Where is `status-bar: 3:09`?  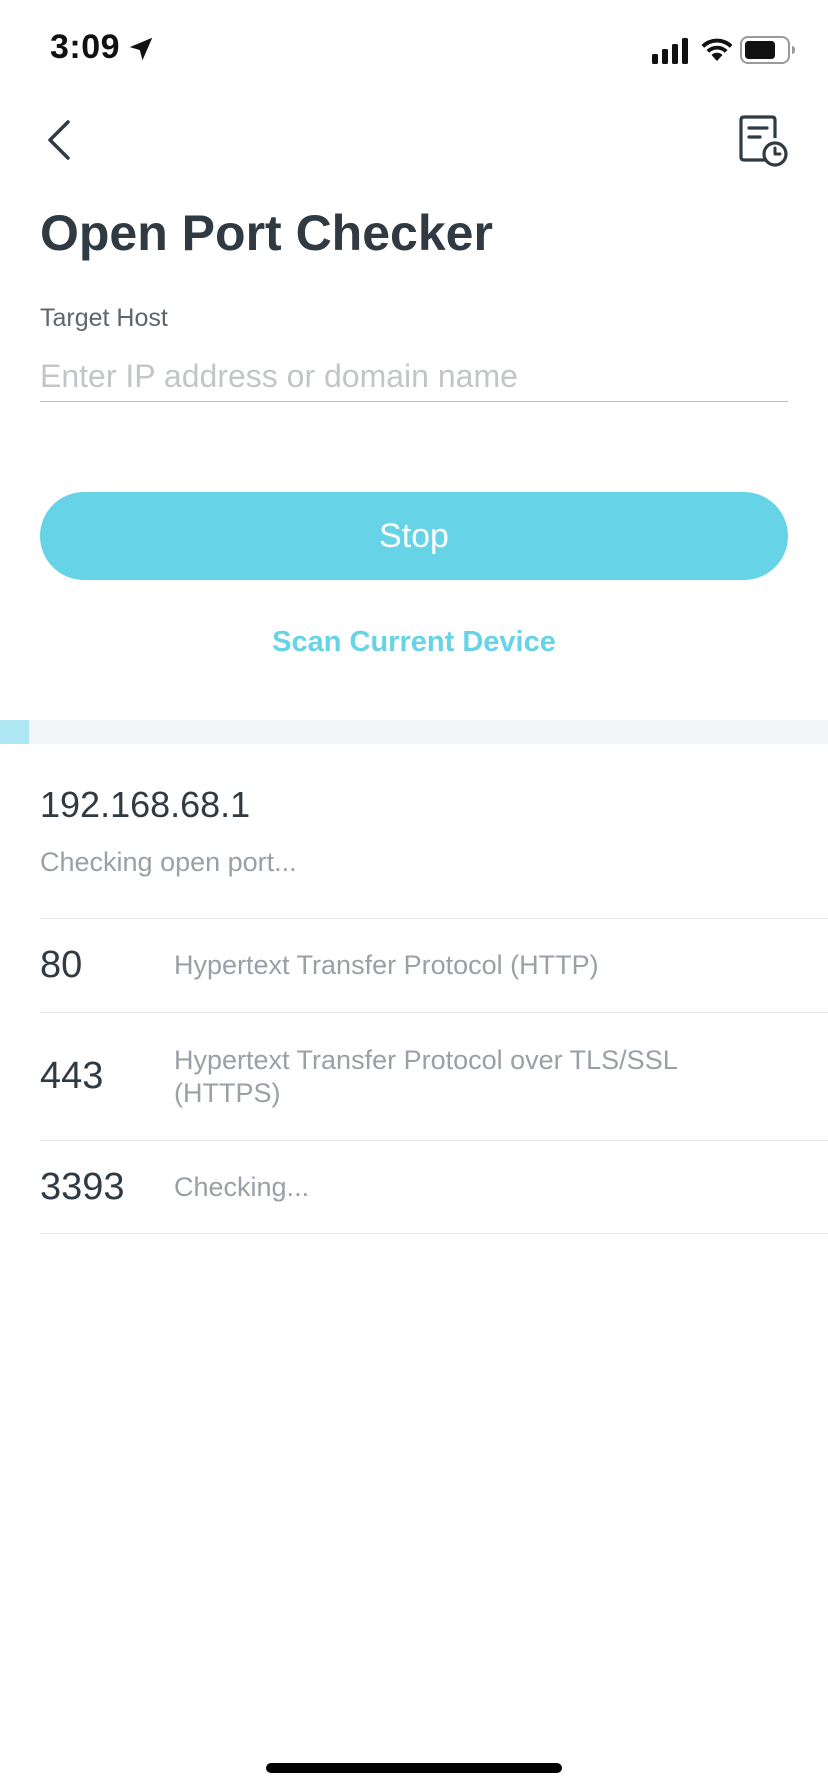 status-bar: 3:09 is located at coordinates (414, 50).